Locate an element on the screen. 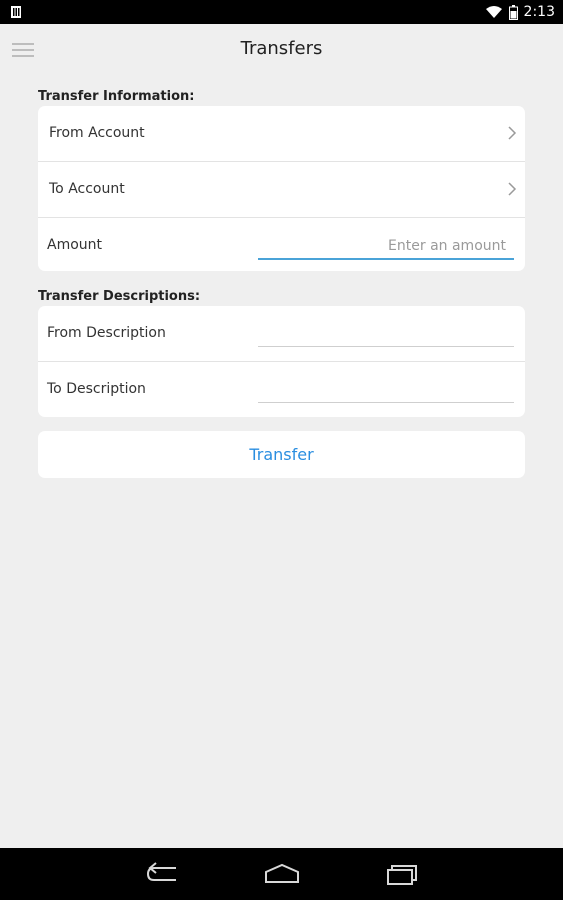  from-account-label: From Account is located at coordinates (97, 133).